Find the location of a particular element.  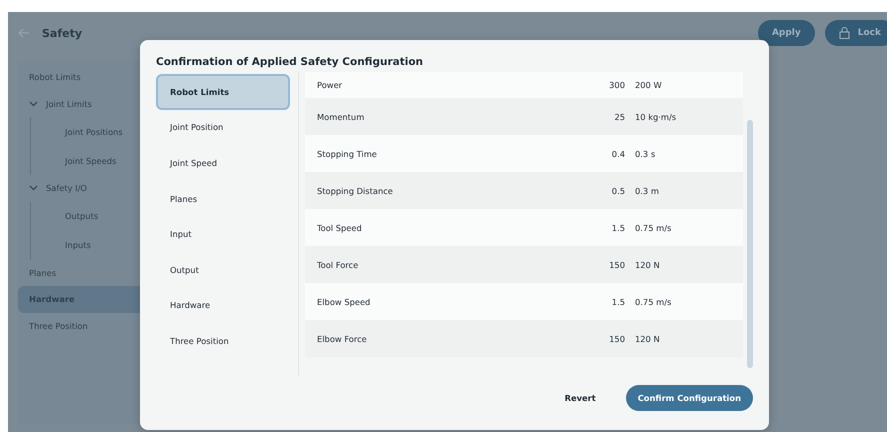

back-arrow-icon is located at coordinates (24, 33).